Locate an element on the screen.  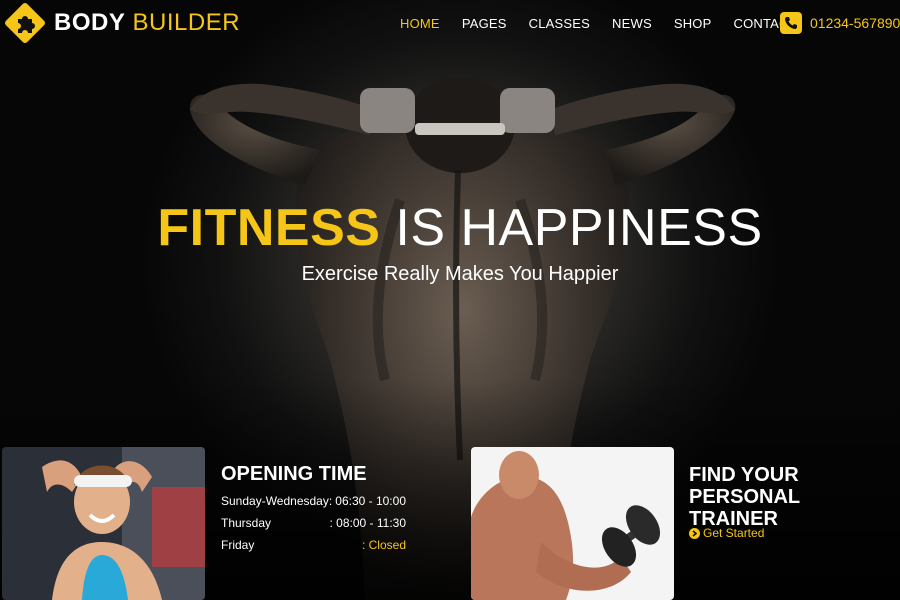
hours-day: Sunday-Wednesday: is located at coordinates (277, 501).